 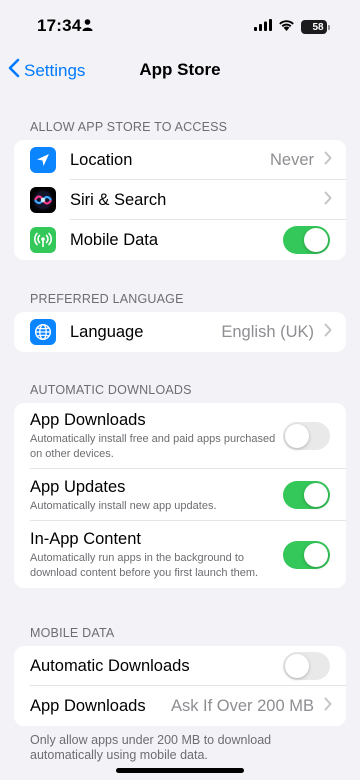 I want to click on app-updates-label: App Updates, so click(x=78, y=487).